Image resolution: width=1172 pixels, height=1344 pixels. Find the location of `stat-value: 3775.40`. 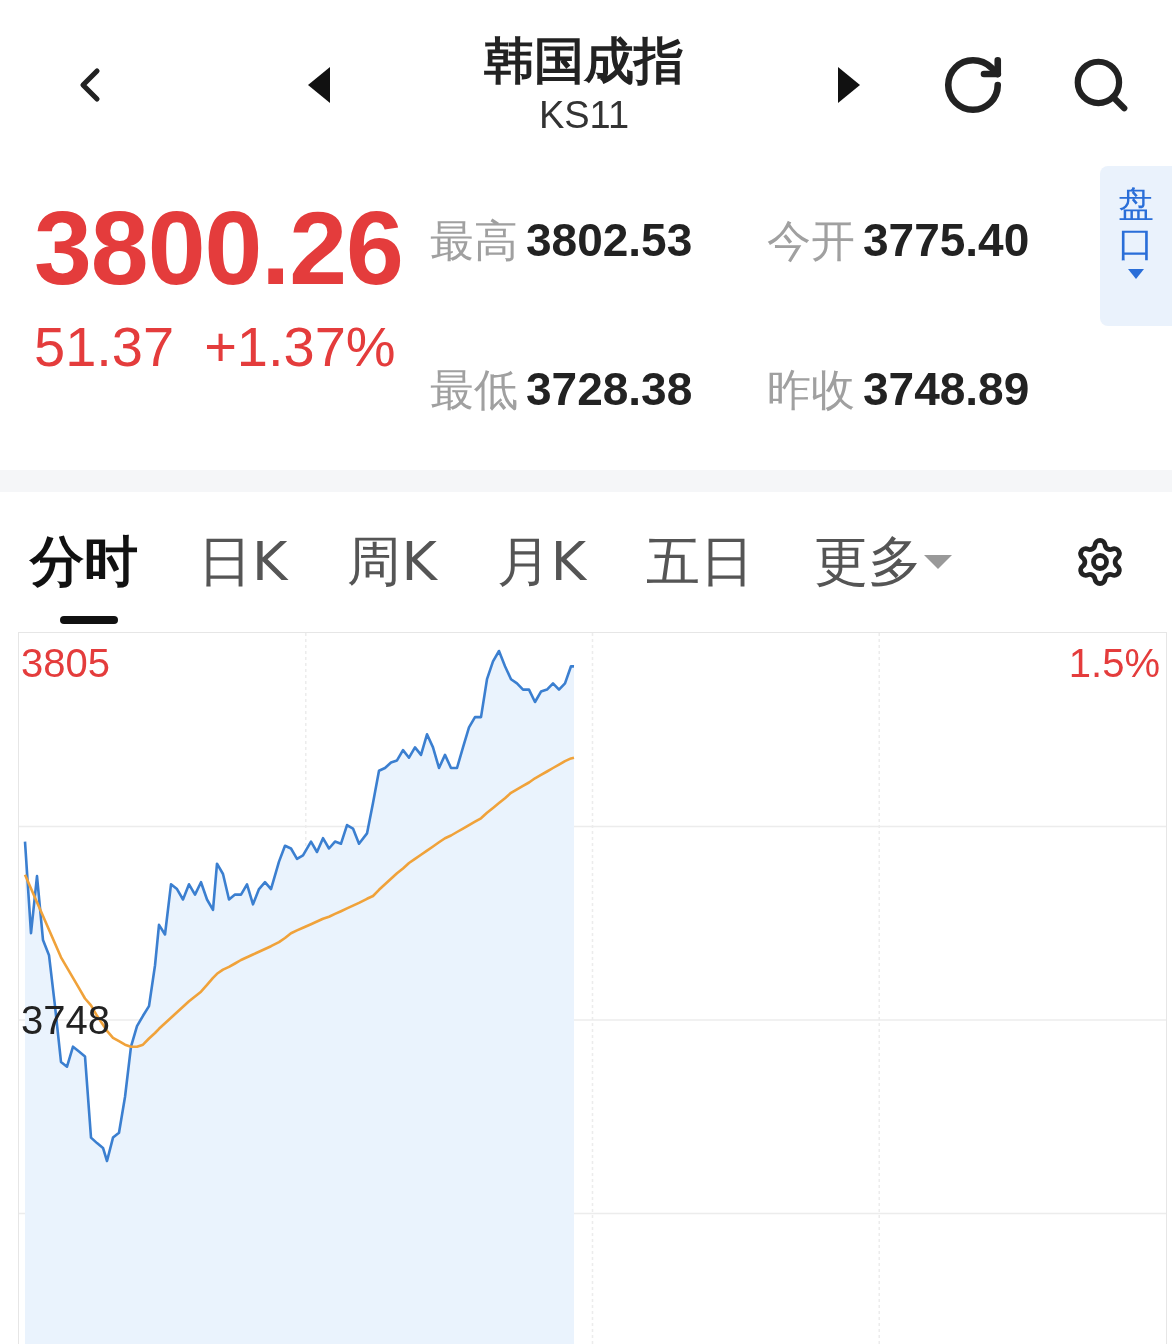

stat-value: 3775.40 is located at coordinates (946, 240).